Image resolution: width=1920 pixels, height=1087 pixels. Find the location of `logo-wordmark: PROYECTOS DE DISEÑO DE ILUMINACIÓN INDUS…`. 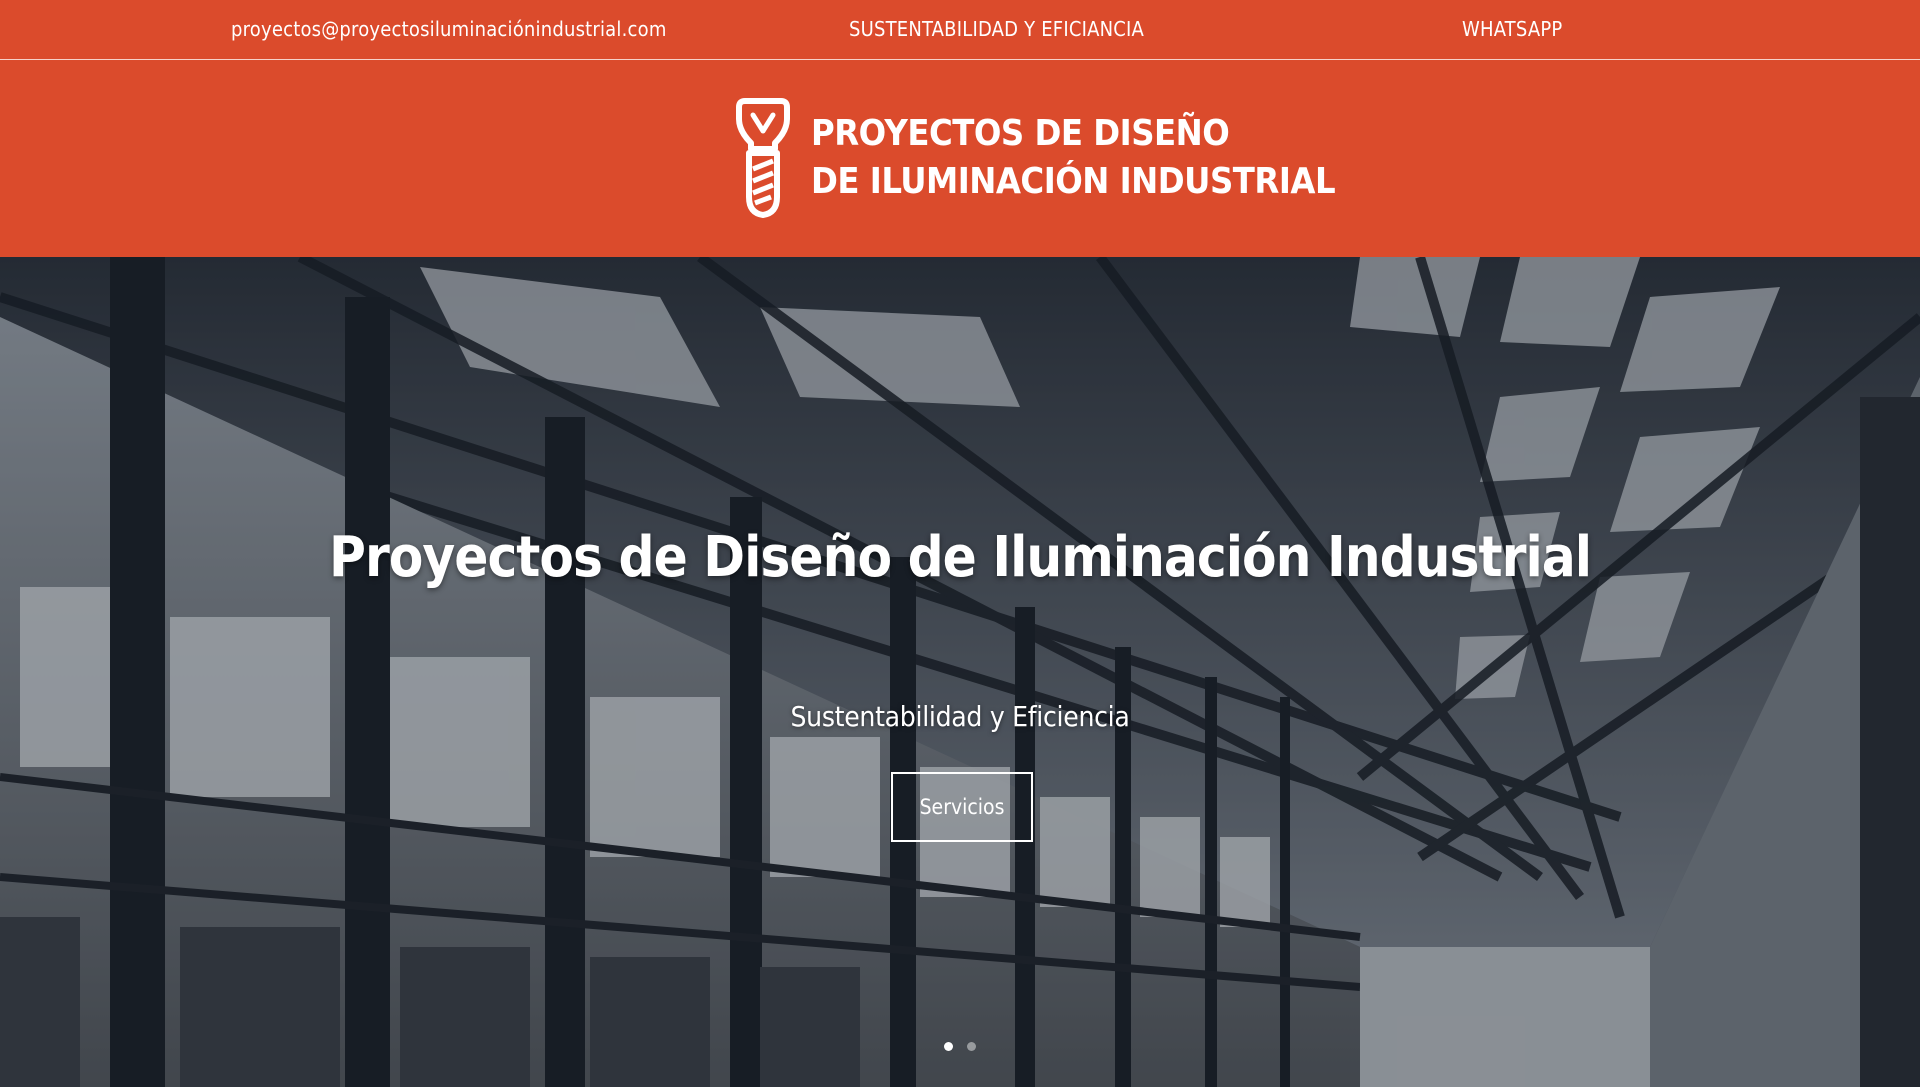

logo-wordmark: PROYECTOS DE DISEÑO DE ILUMINACIÓN INDUS… is located at coordinates (1073, 158).